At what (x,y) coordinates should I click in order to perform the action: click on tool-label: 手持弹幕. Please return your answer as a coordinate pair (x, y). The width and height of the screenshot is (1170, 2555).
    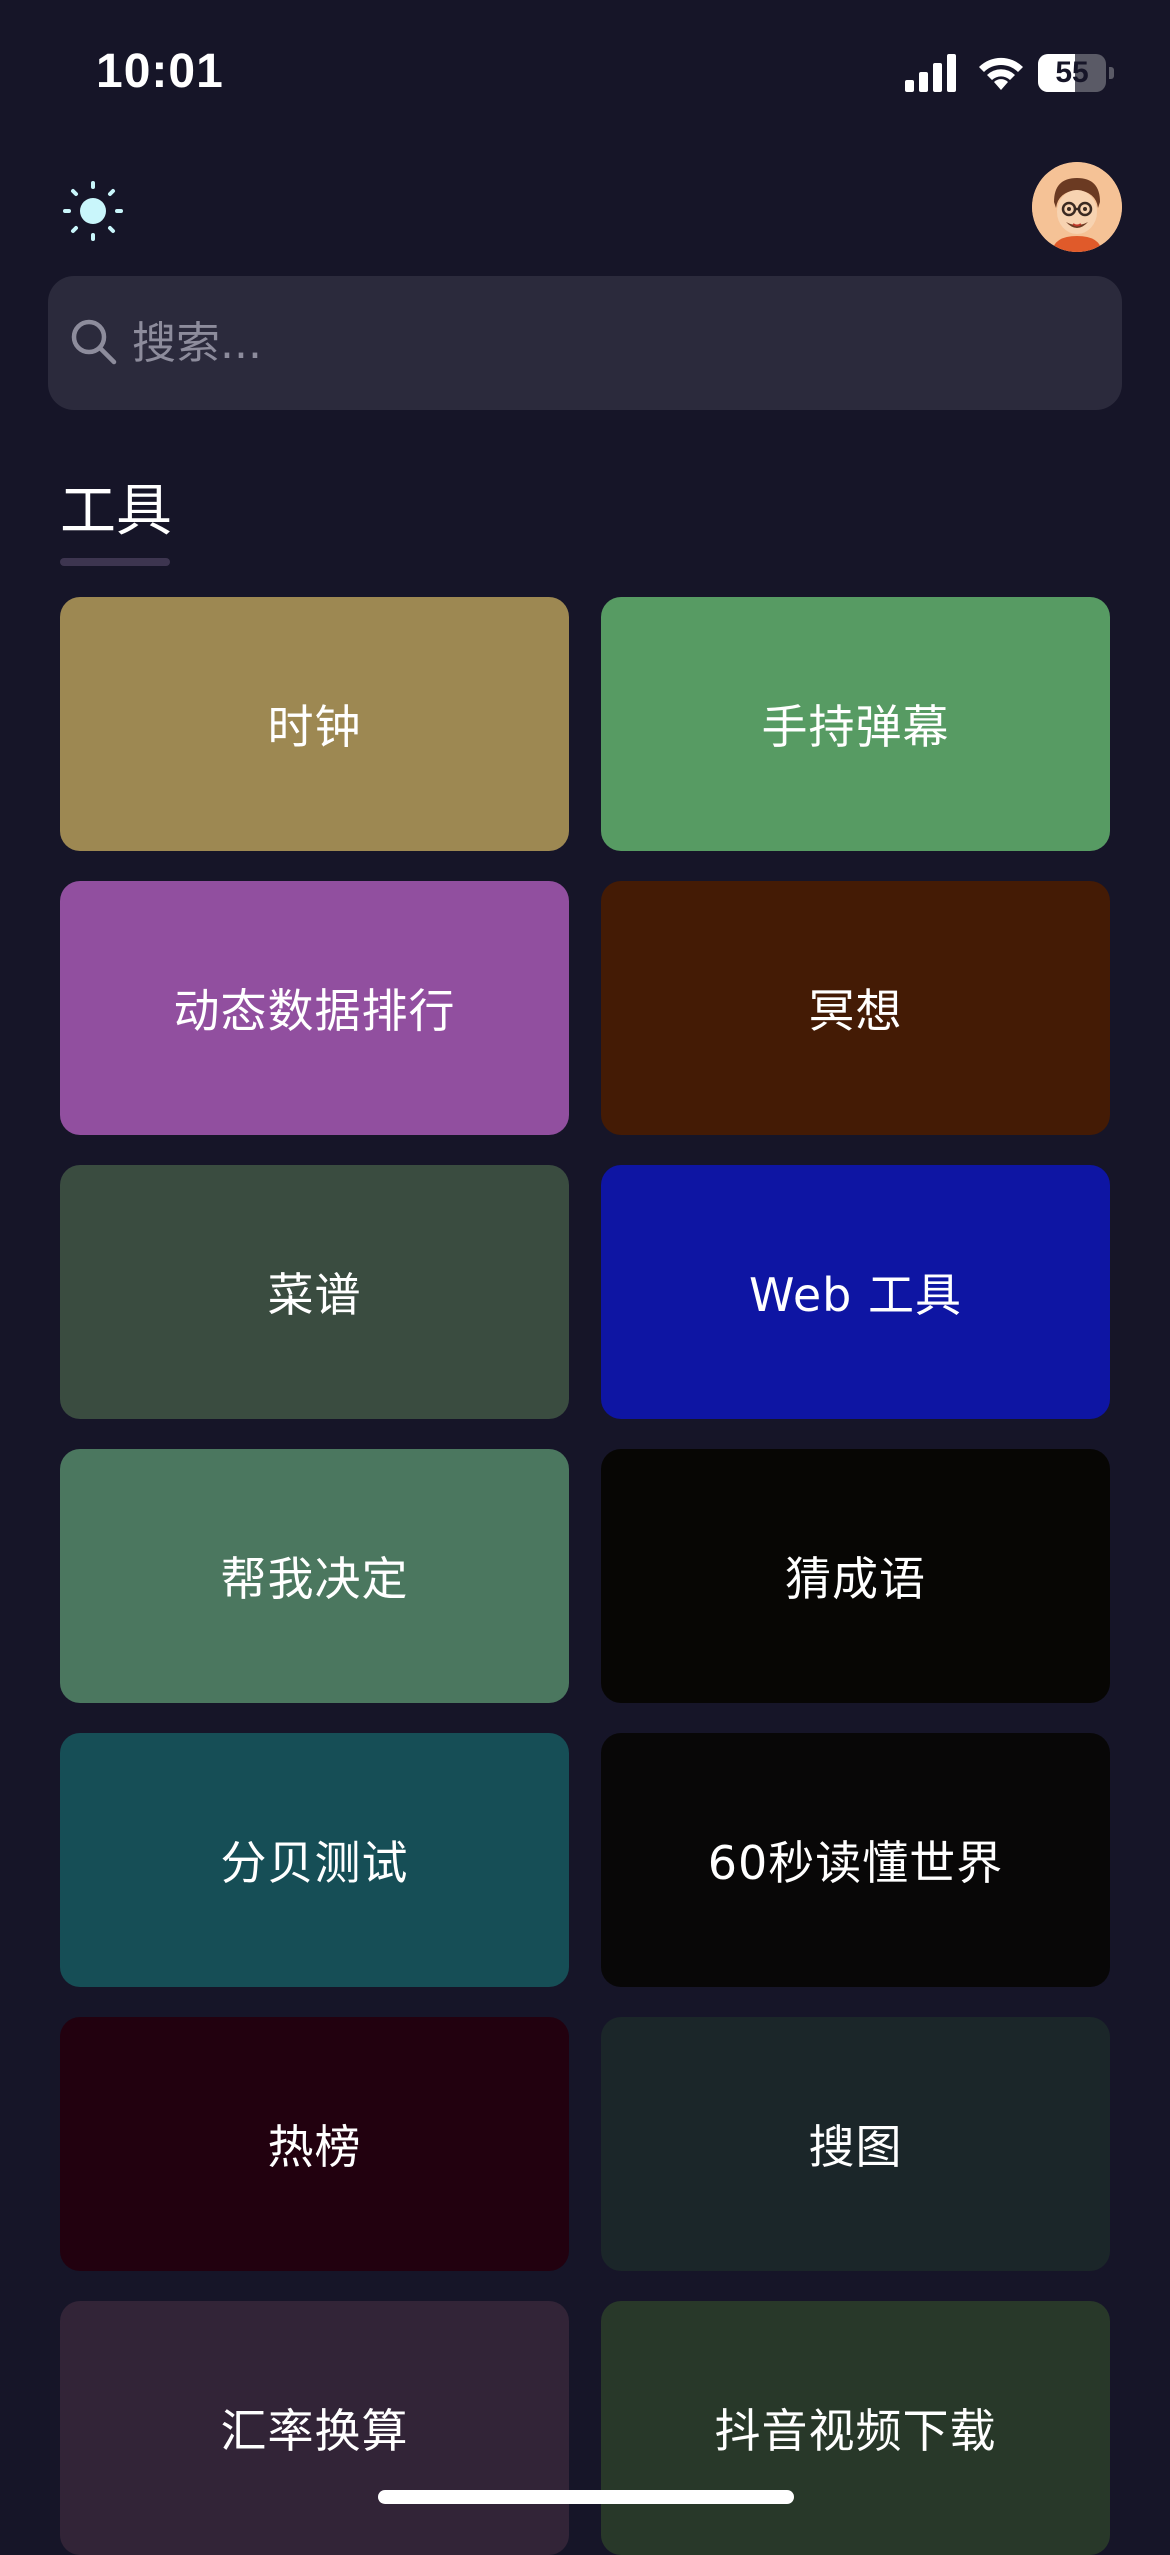
    Looking at the image, I should click on (855, 727).